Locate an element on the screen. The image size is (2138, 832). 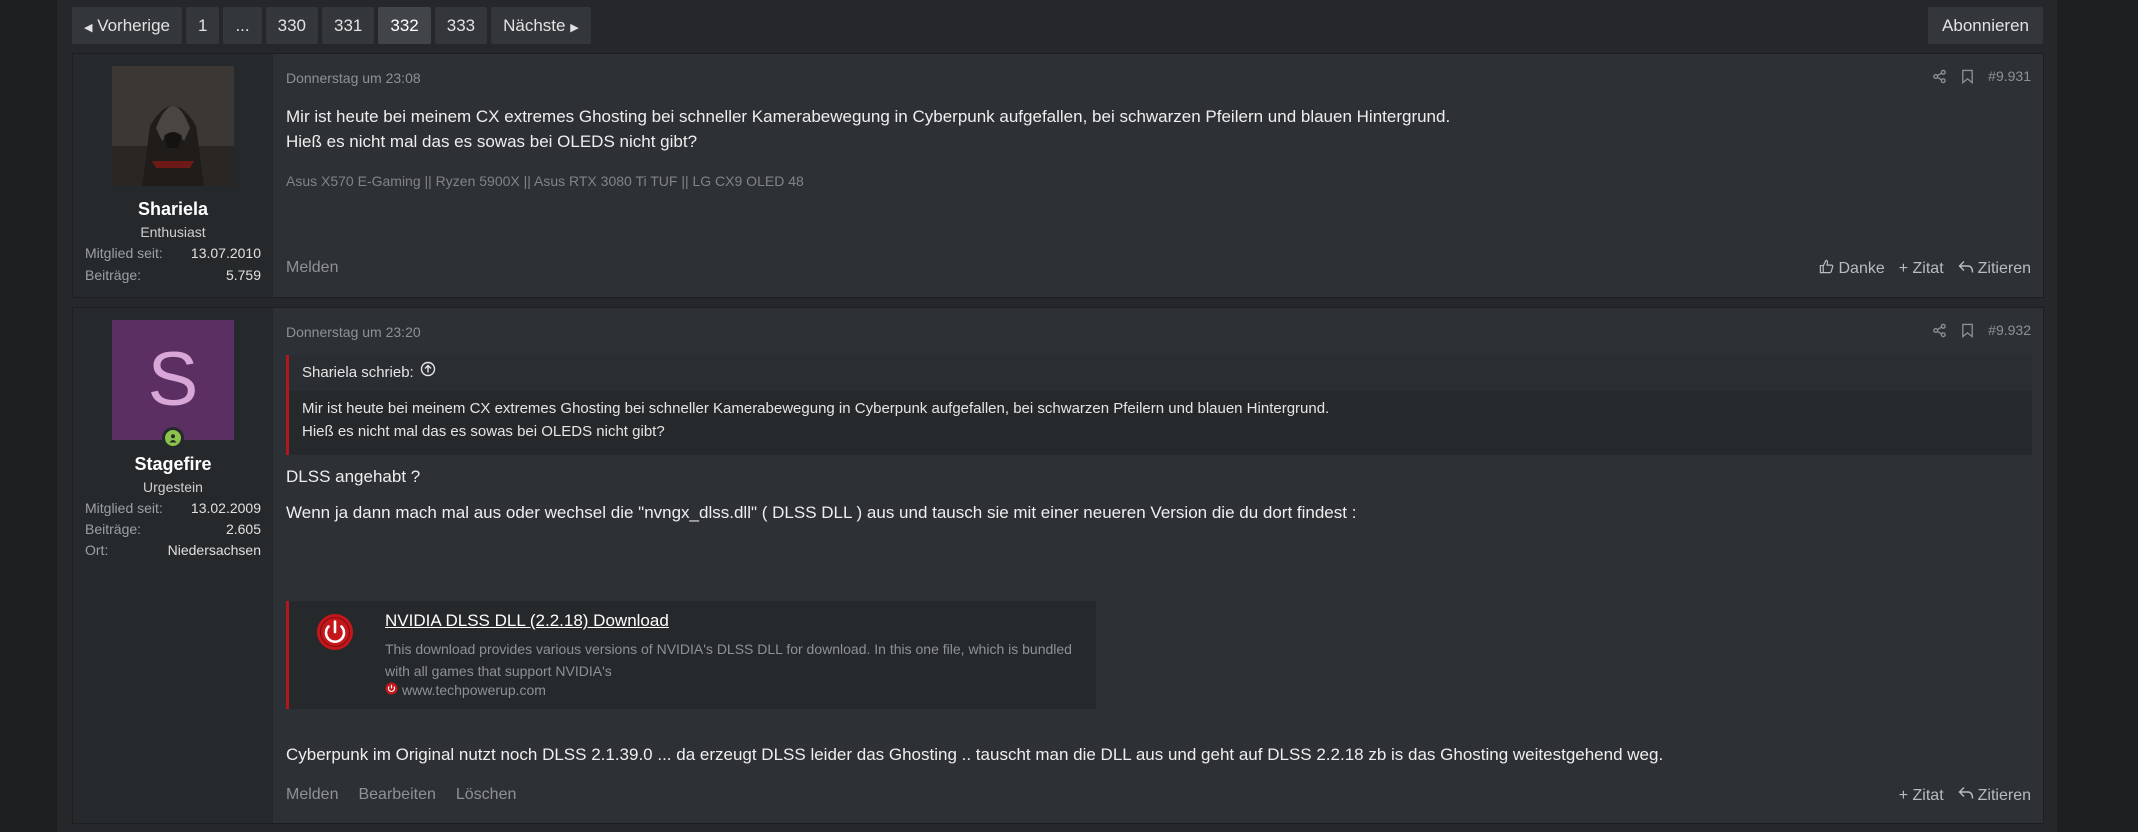
delete-link: Löschen is located at coordinates (486, 795).